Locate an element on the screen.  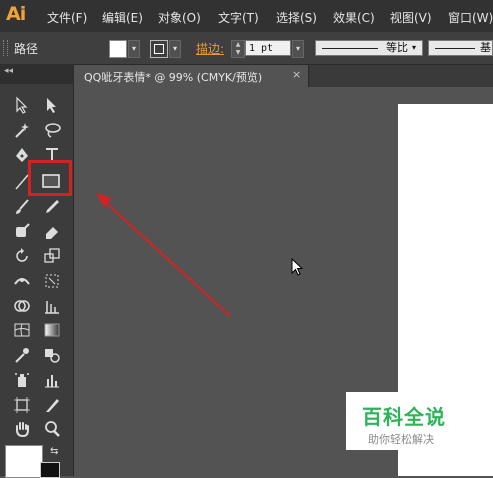
watermark: 百科全说 助你轻松解决 is located at coordinates (406, 421).